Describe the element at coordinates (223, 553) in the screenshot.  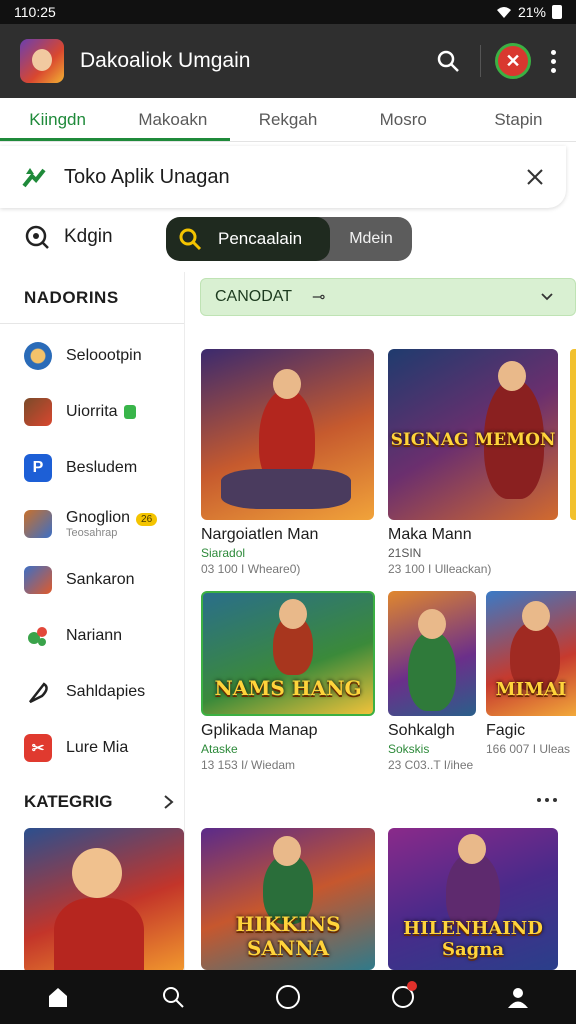
I see `game-subtitle: Siaradol` at that location.